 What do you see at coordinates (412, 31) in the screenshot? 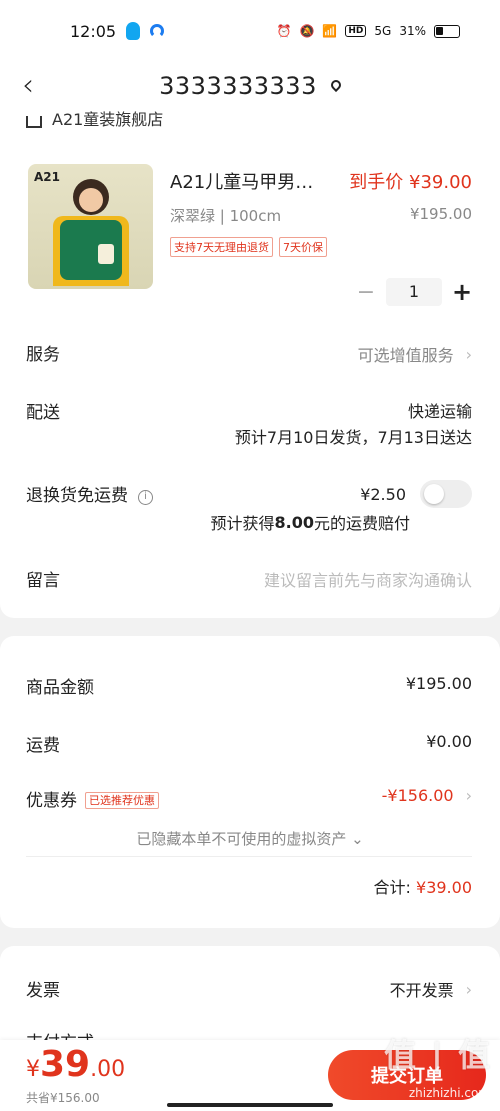
I see `battery-percent: 31%` at bounding box center [412, 31].